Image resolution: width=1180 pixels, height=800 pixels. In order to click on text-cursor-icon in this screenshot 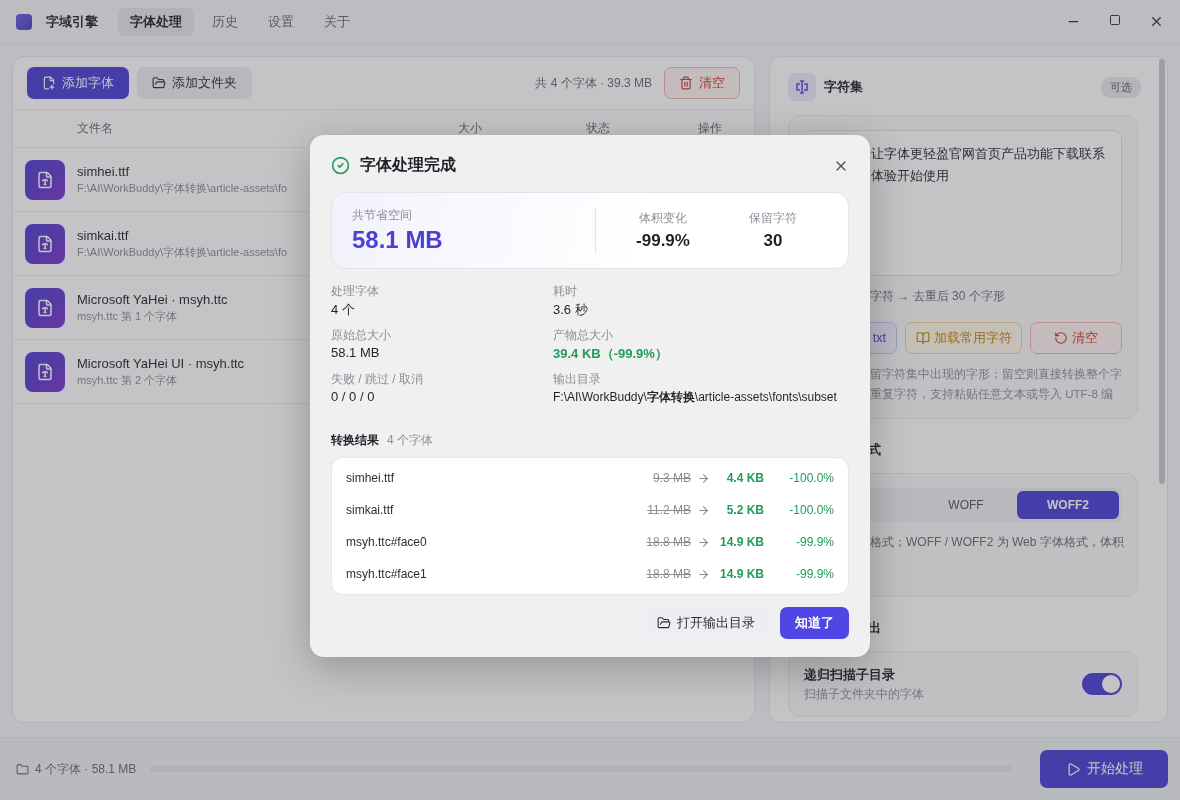, I will do `click(802, 87)`.